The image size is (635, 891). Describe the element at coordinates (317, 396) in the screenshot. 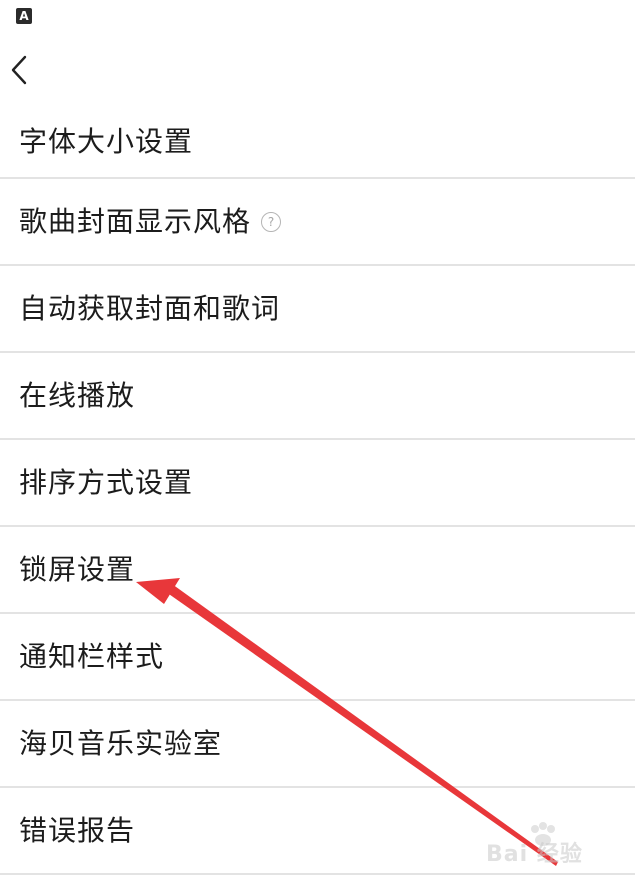

I see `settings-item-online-play: 在线播放` at that location.